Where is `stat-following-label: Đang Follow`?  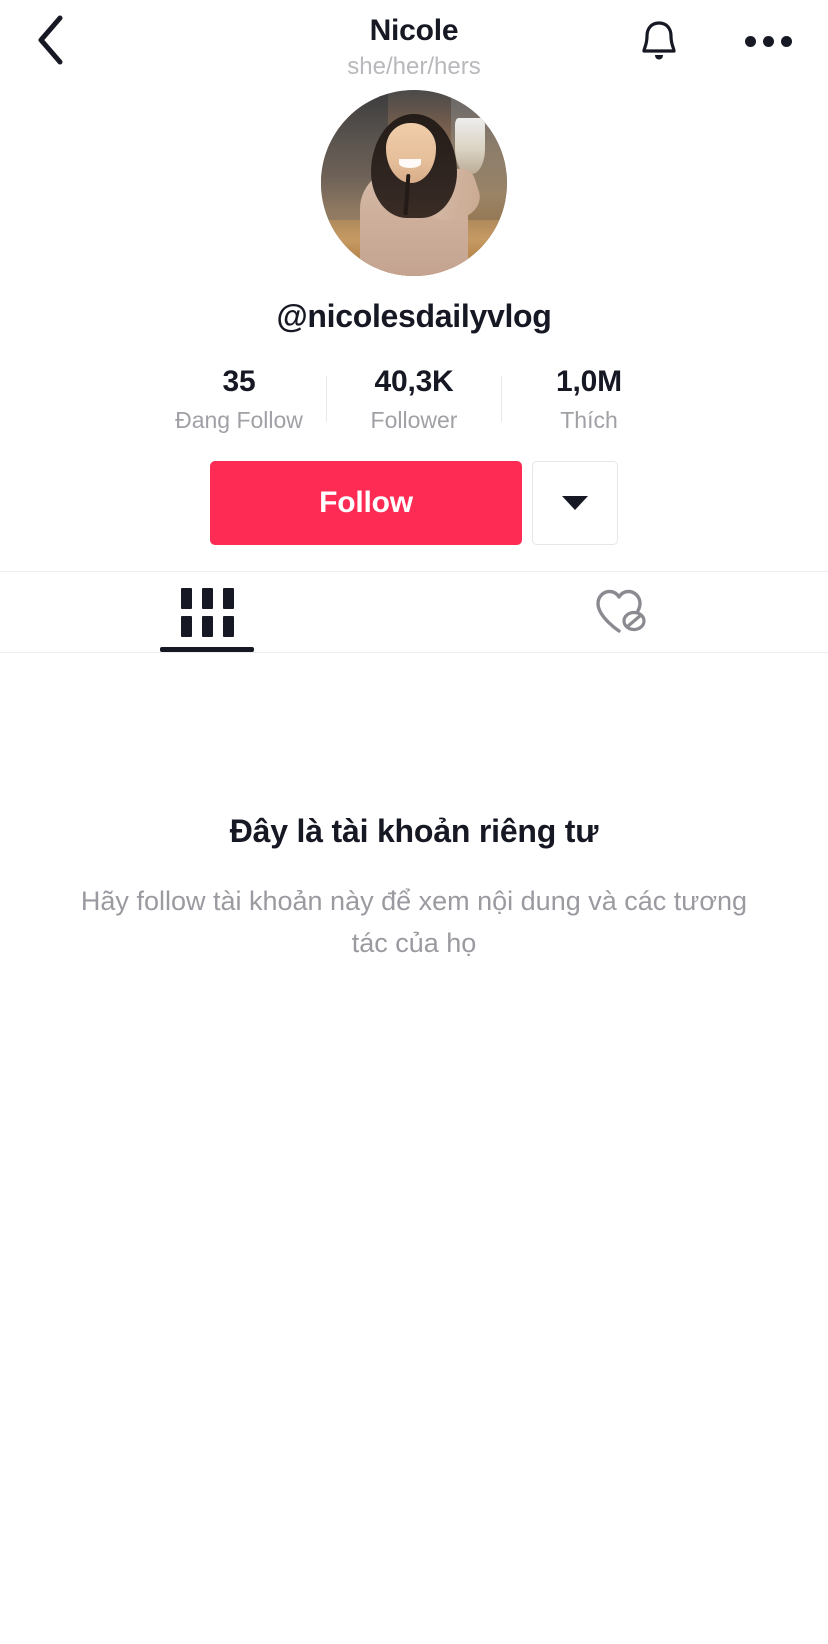 stat-following-label: Đang Follow is located at coordinates (239, 420).